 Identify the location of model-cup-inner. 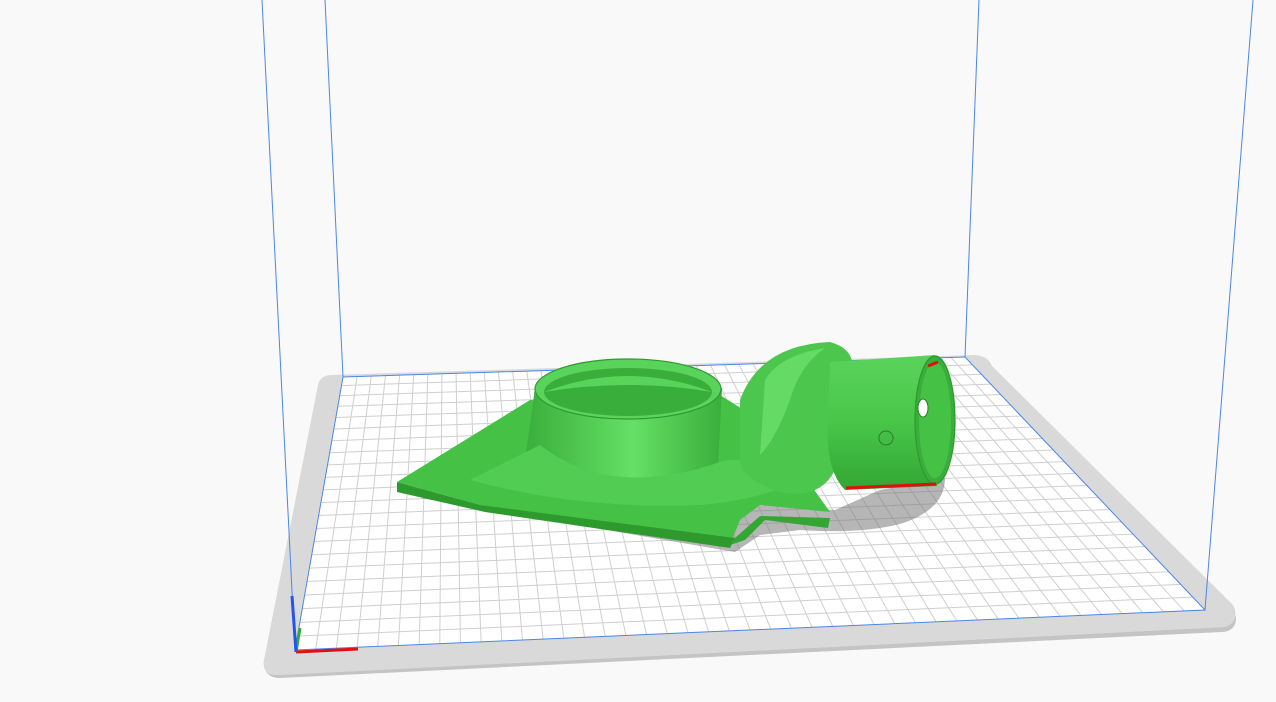
(628, 392).